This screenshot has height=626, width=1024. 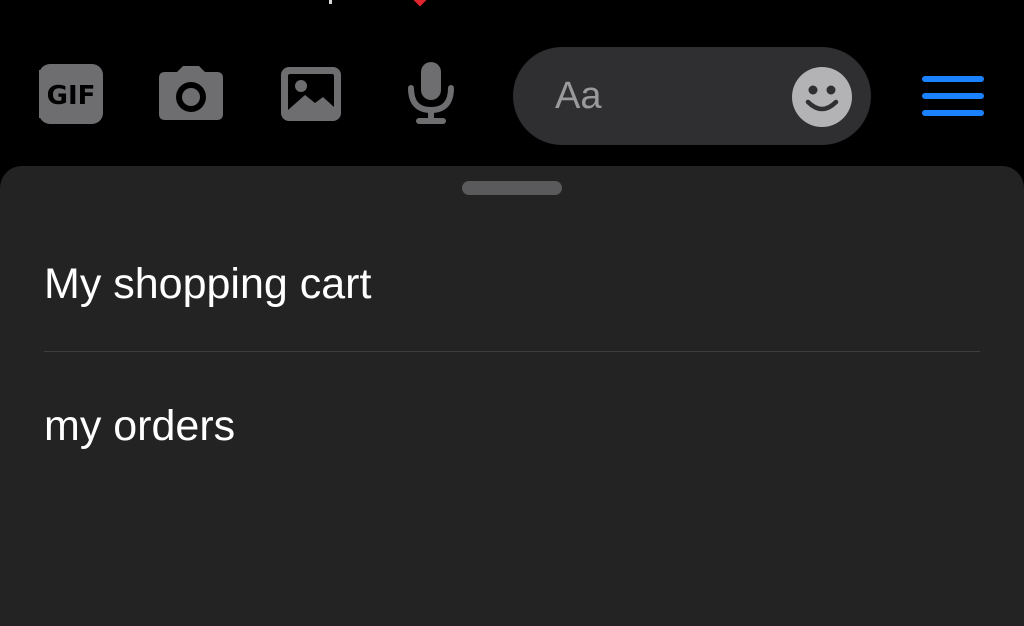 I want to click on option-my-shopping-cart: My shopping cart, so click(x=512, y=284).